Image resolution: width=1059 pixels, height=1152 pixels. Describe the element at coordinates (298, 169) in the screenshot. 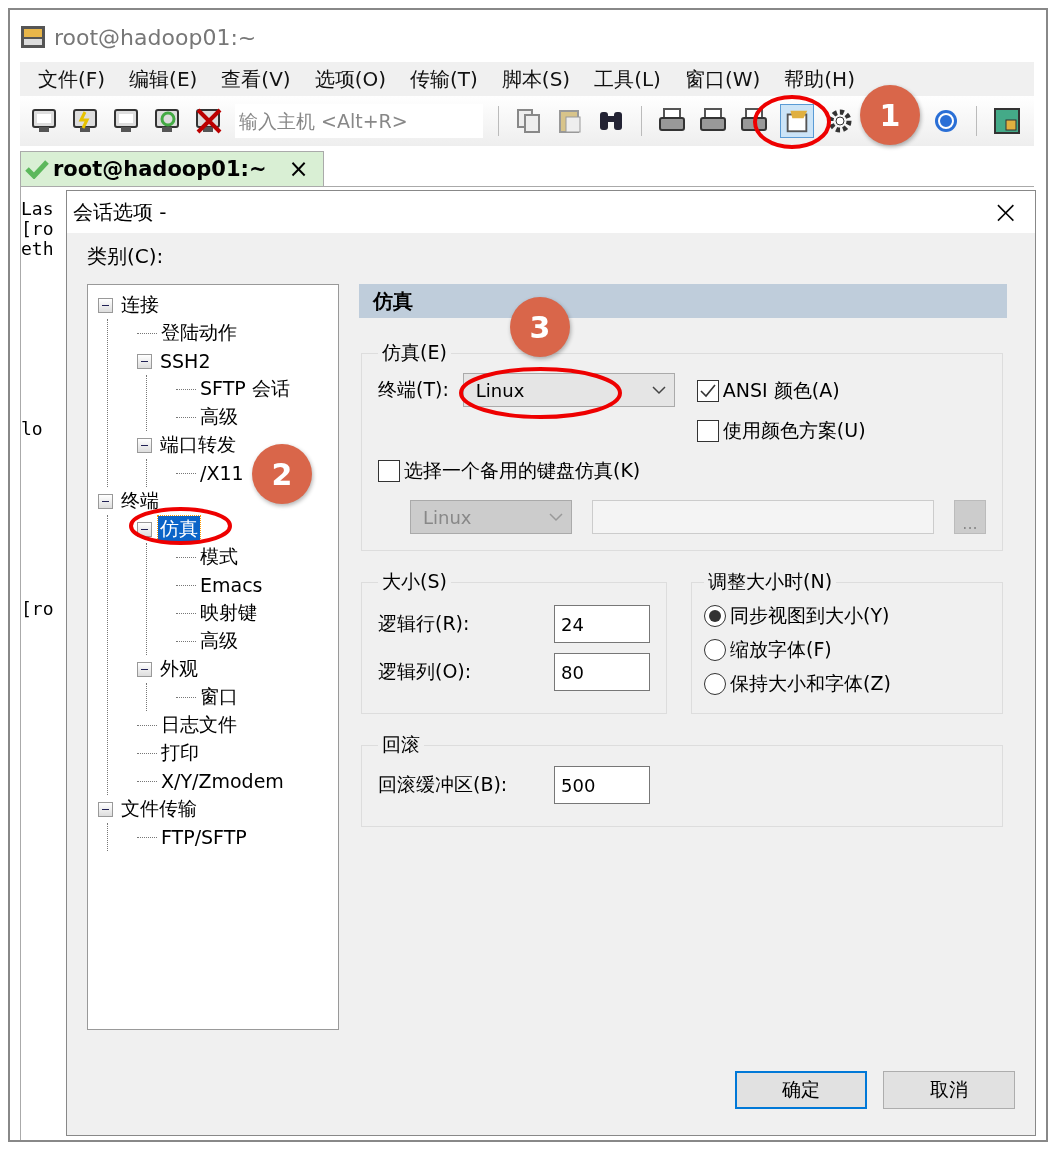

I see `close-tab-button: ×` at that location.